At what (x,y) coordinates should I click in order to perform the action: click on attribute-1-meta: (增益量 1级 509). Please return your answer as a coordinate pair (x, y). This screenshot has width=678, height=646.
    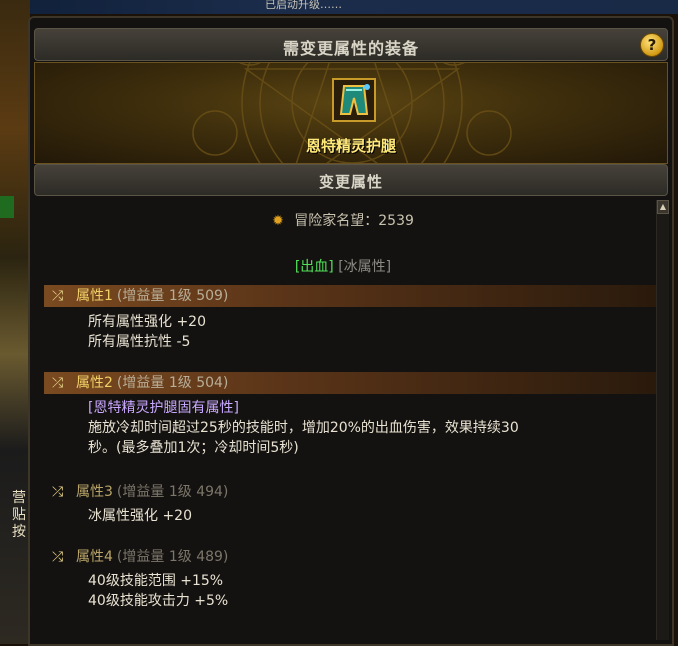
    Looking at the image, I should click on (172, 296).